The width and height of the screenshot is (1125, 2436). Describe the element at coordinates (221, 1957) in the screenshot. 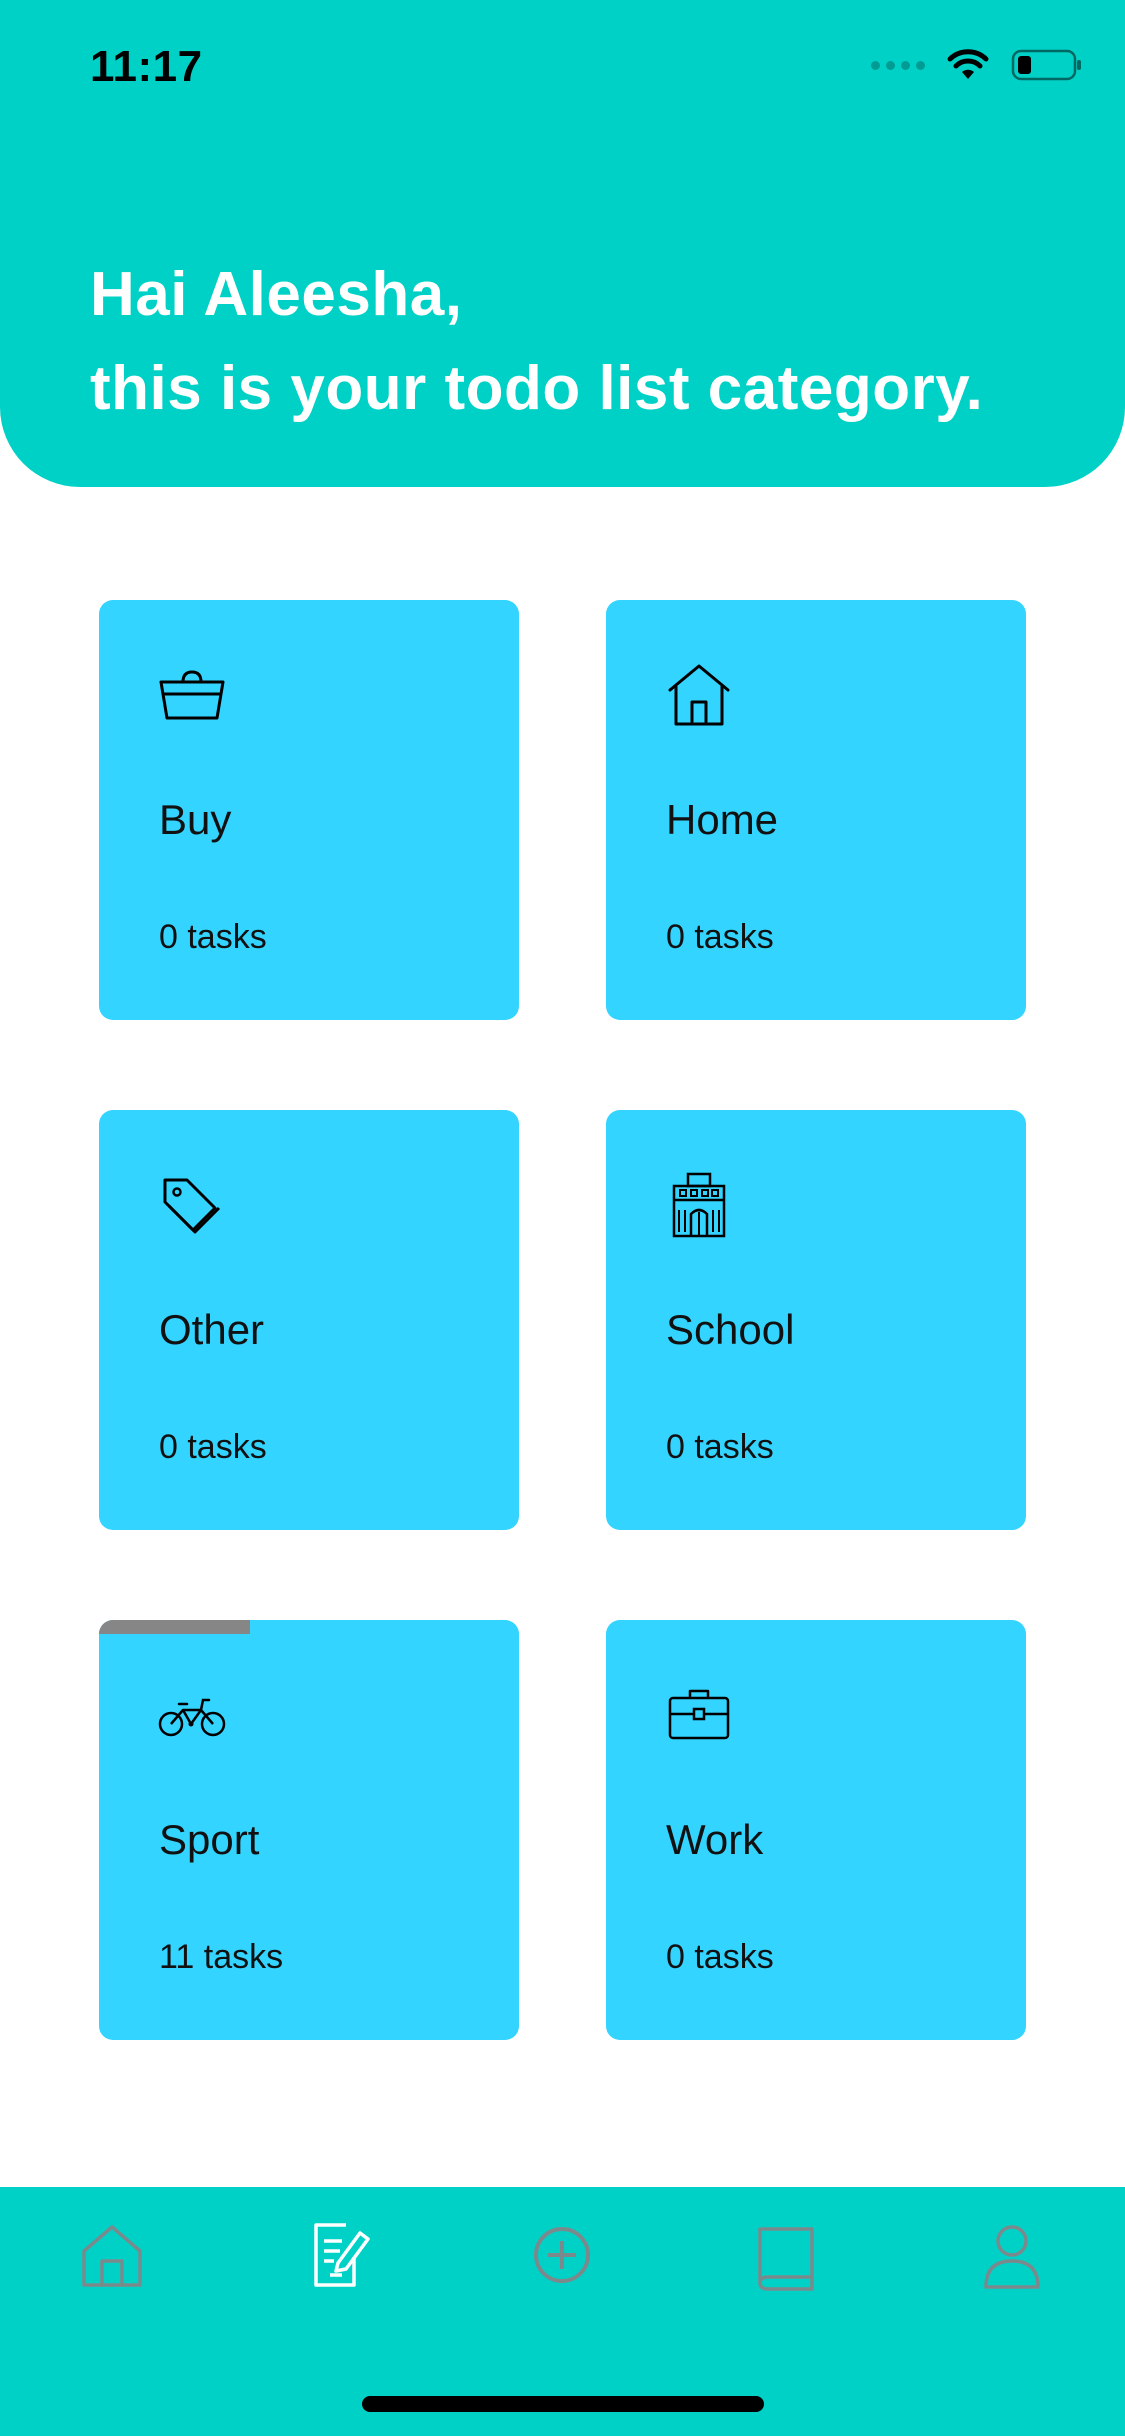

I see `category-task-count: 11 tasks` at that location.